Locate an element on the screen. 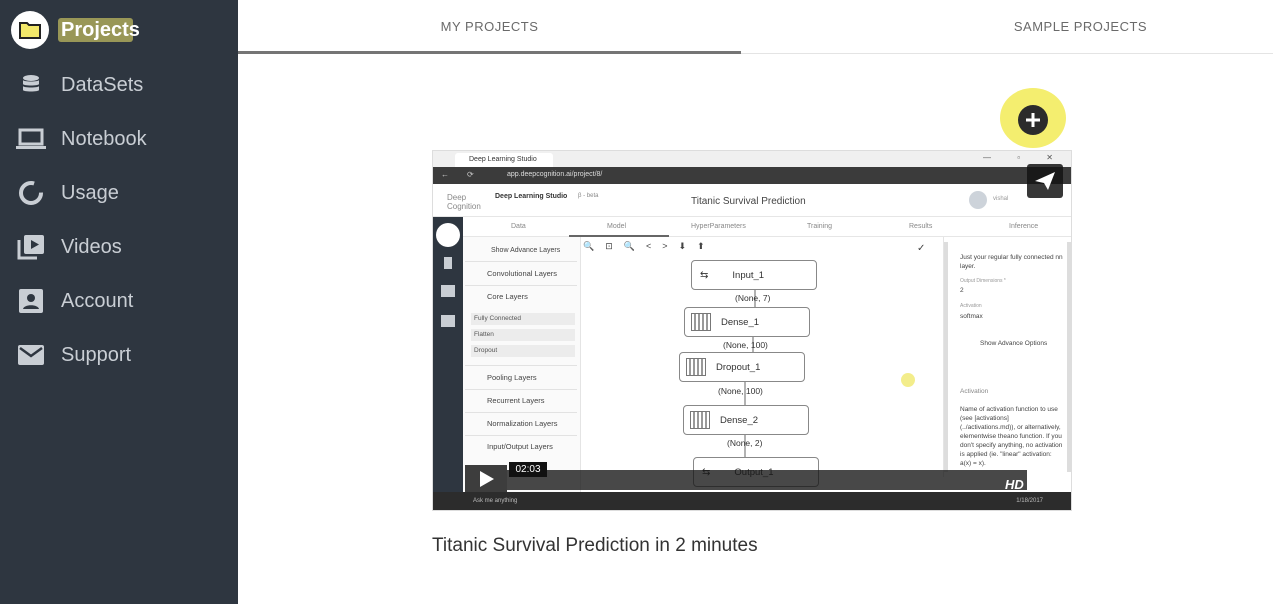 Image resolution: width=1273 pixels, height=604 pixels. sidebar-item-label: Videos is located at coordinates (91, 246).